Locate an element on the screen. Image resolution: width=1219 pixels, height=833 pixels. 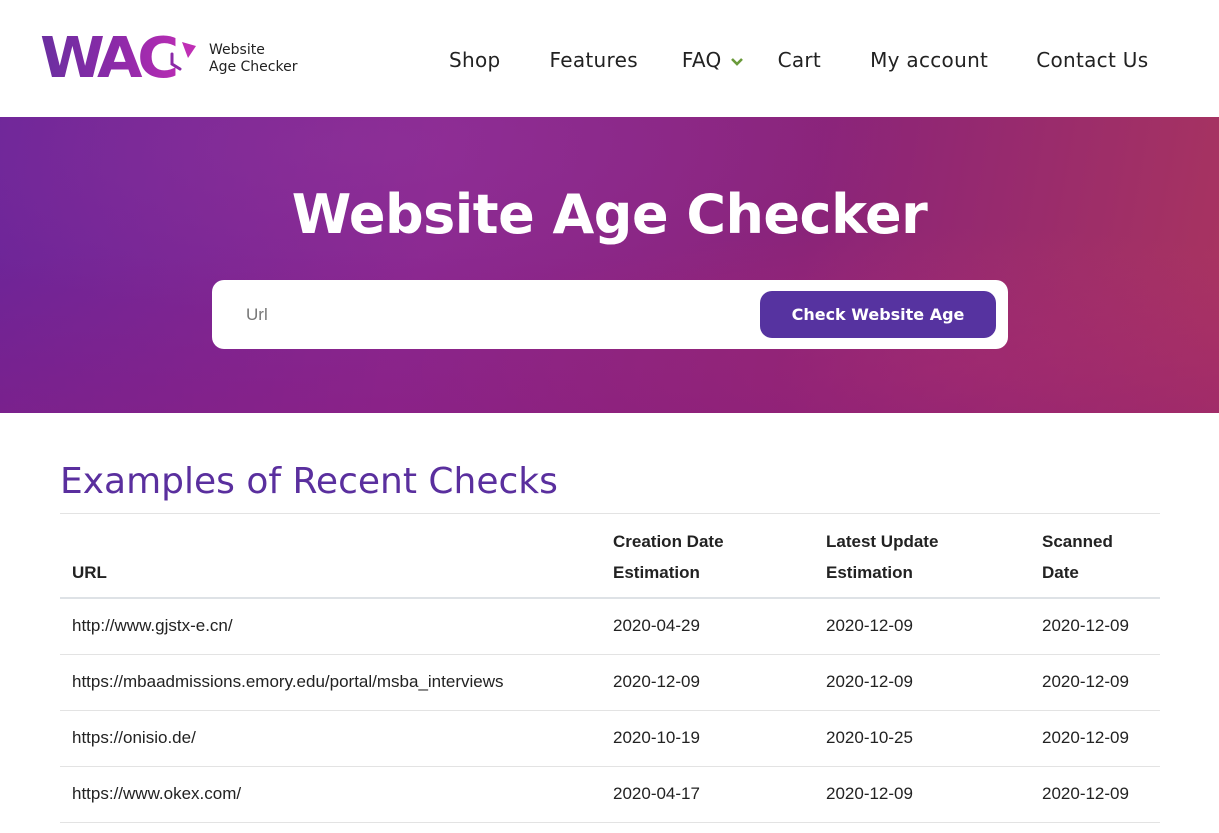
column-header-line1: Latest Update is located at coordinates (882, 541).